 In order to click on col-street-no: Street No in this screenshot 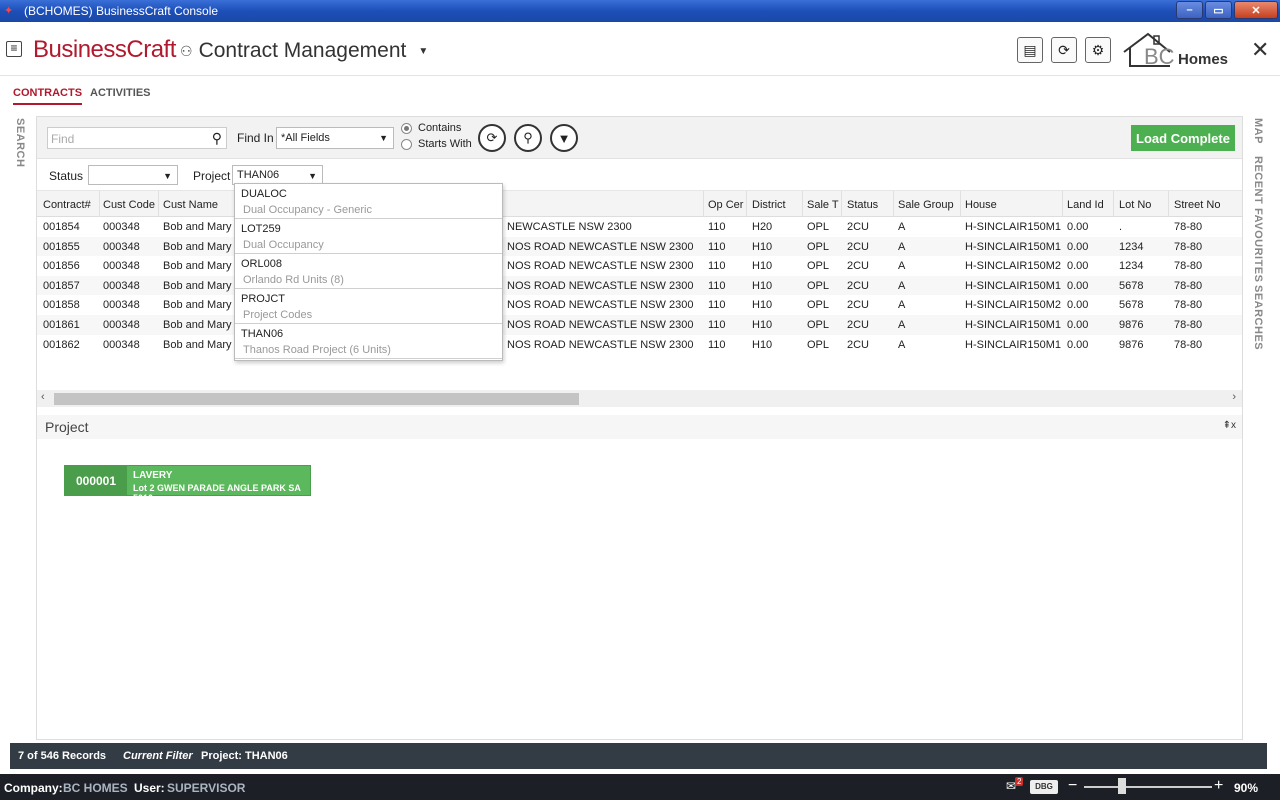, I will do `click(1204, 205)`.